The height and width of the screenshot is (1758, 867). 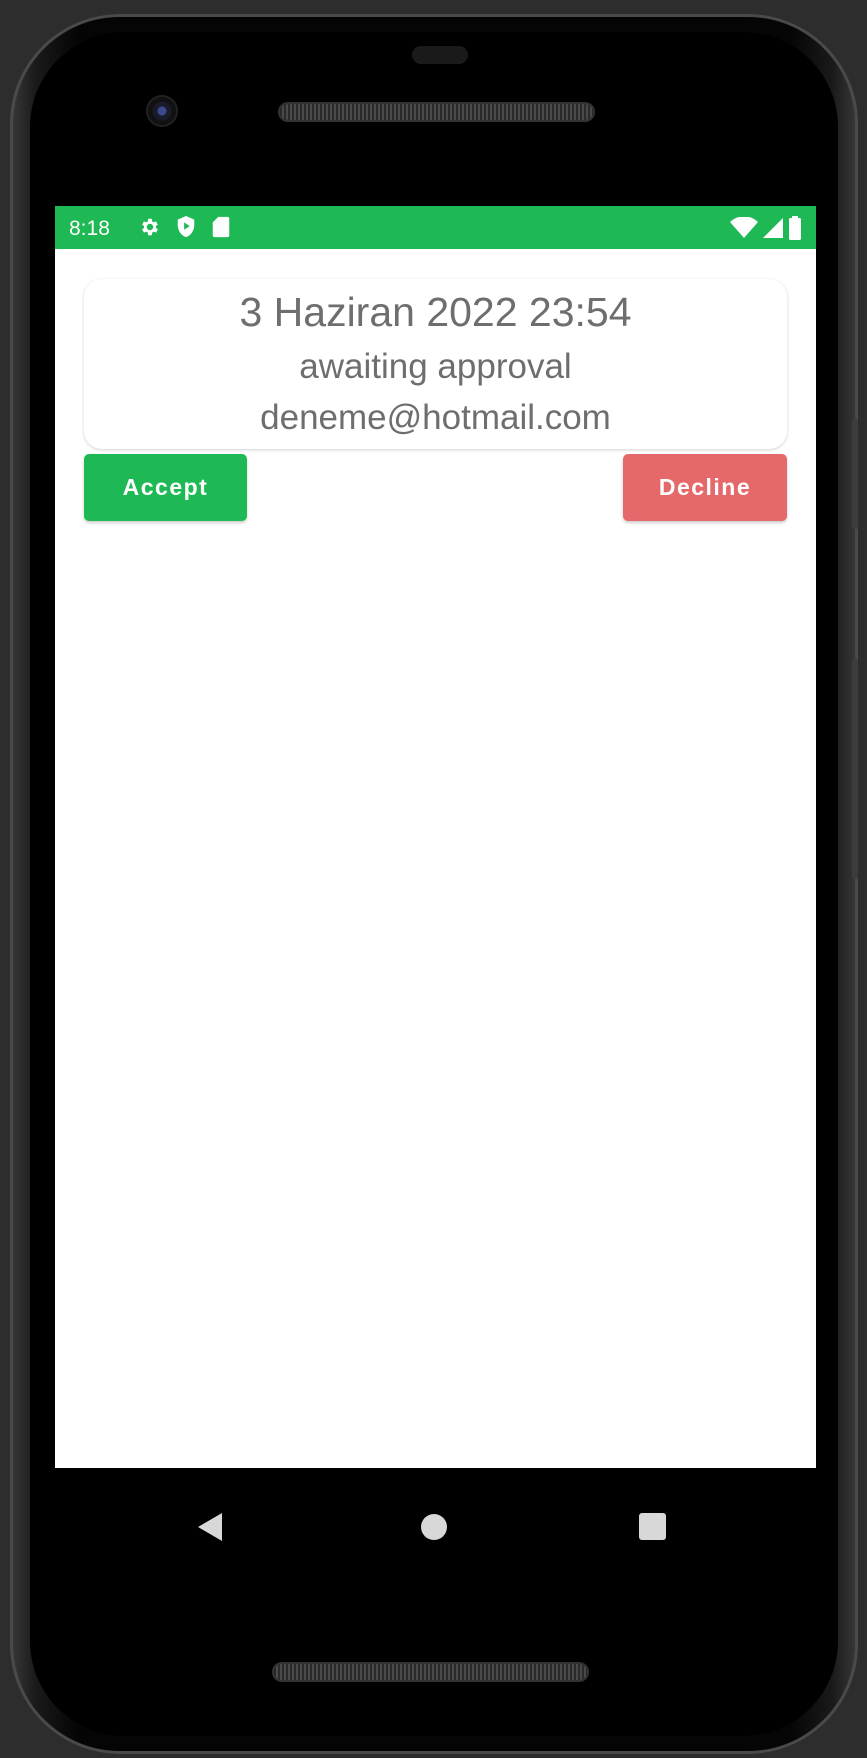 I want to click on request-status: awaiting approval, so click(x=435, y=366).